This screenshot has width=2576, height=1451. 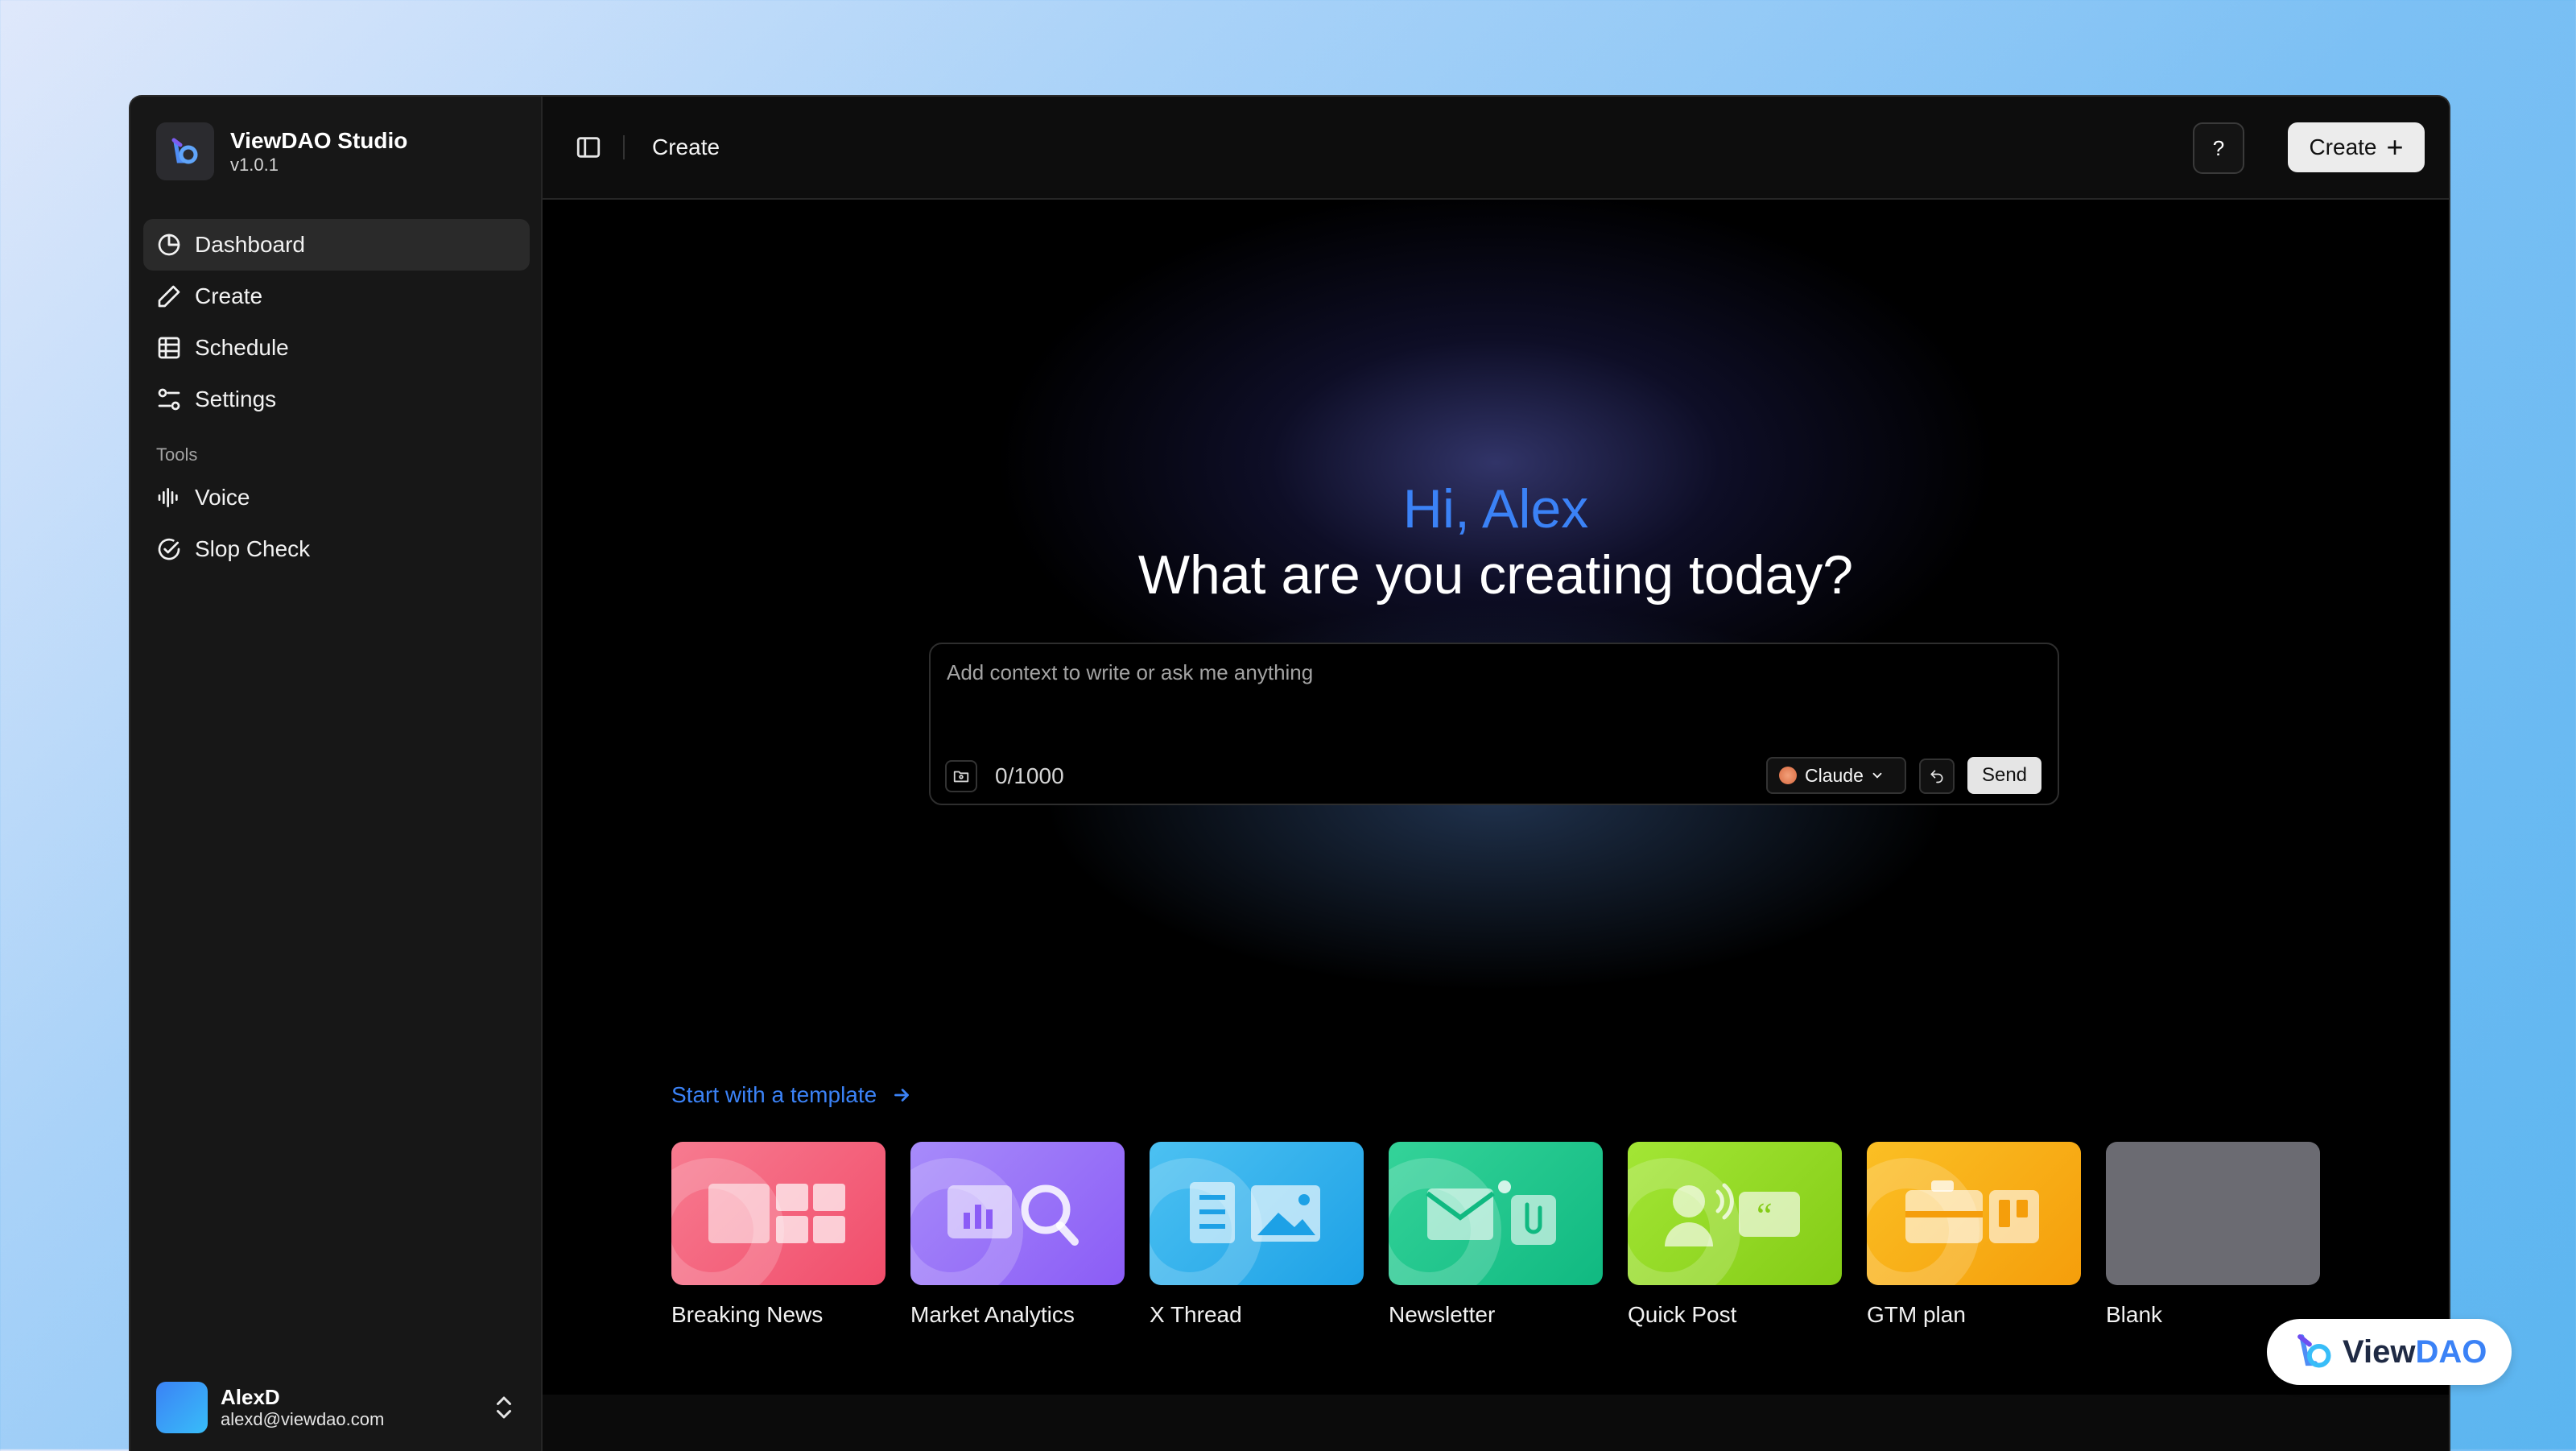 I want to click on pencil-icon, so click(x=169, y=296).